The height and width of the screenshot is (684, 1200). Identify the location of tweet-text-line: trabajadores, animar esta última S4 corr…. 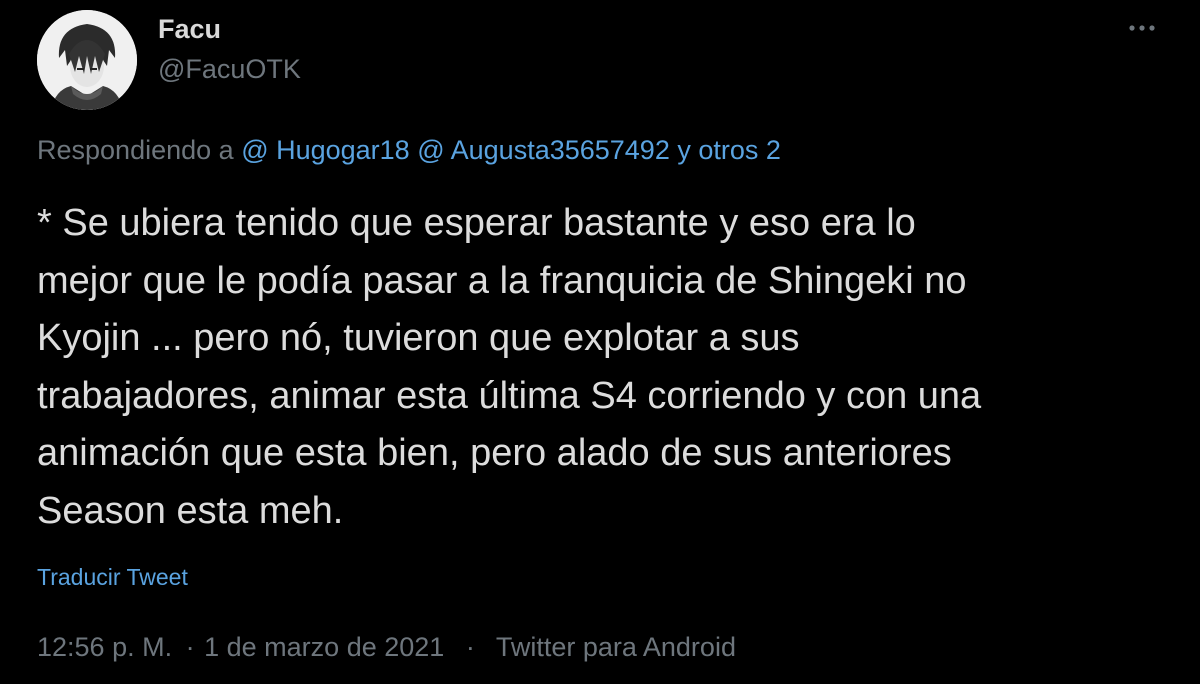
(509, 395).